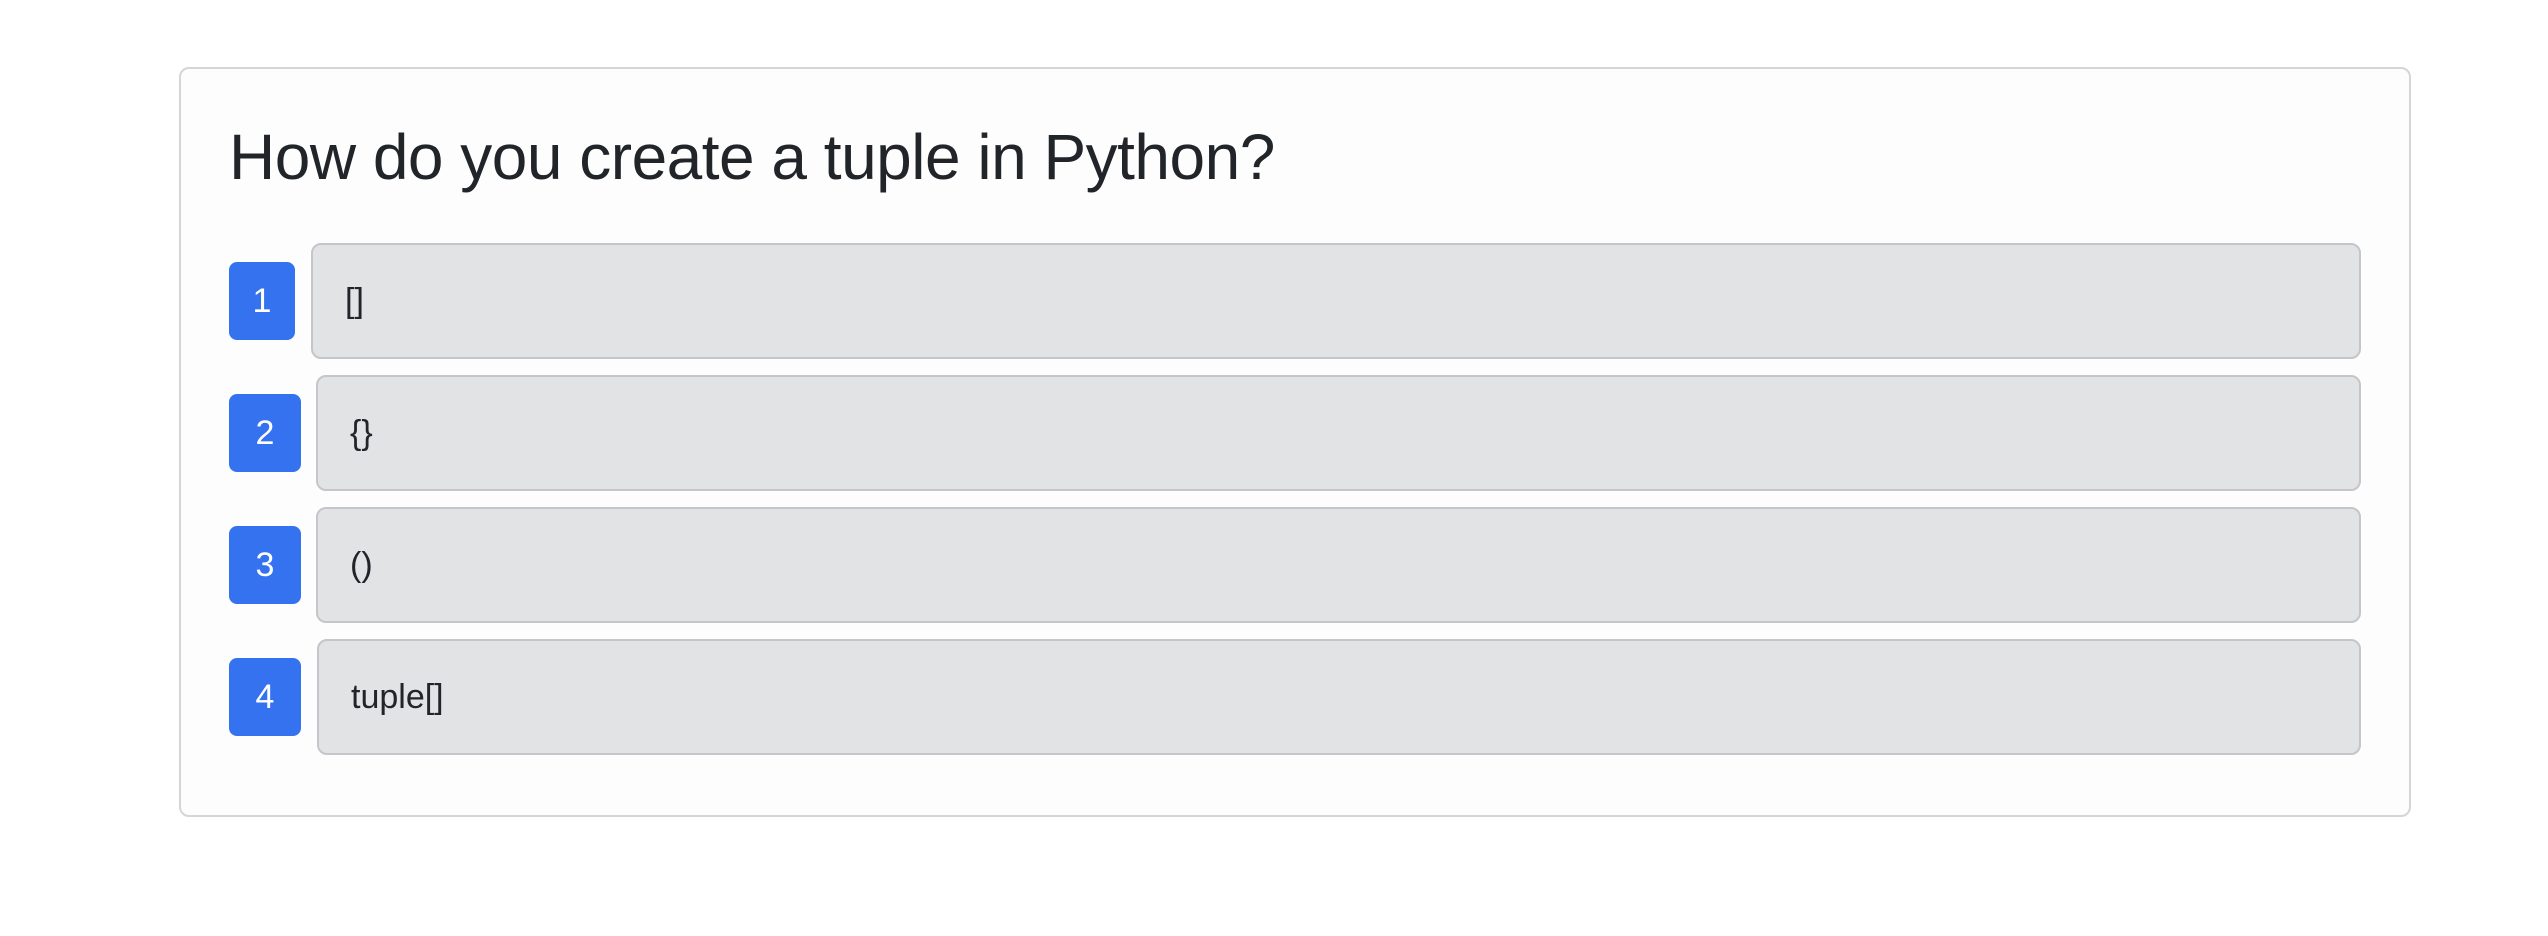 The image size is (2548, 936). What do you see at coordinates (262, 301) in the screenshot?
I see `option-number-badge: 1` at bounding box center [262, 301].